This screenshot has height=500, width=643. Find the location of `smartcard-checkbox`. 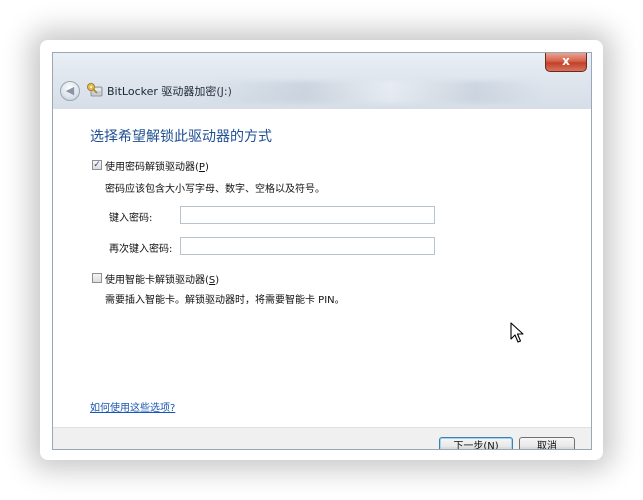

smartcard-checkbox is located at coordinates (97, 278).